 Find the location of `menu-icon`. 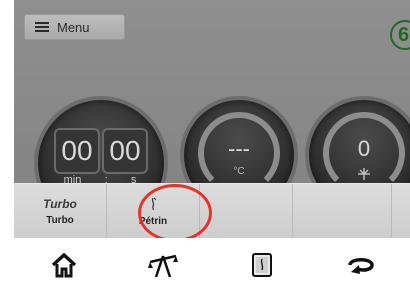

menu-icon is located at coordinates (42, 27).